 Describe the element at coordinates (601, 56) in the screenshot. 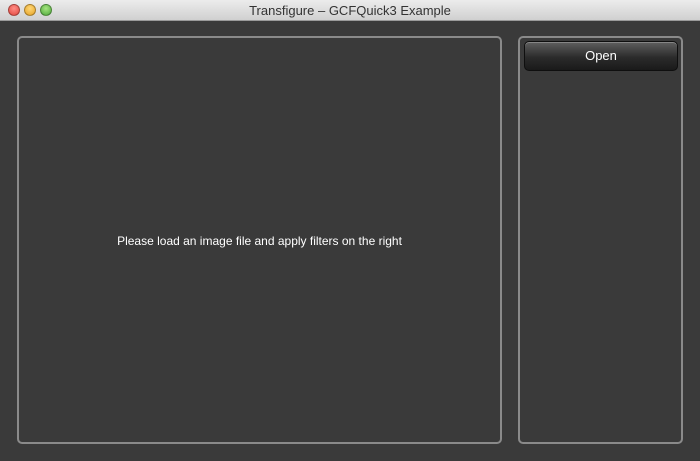

I see `open-button: Open` at that location.